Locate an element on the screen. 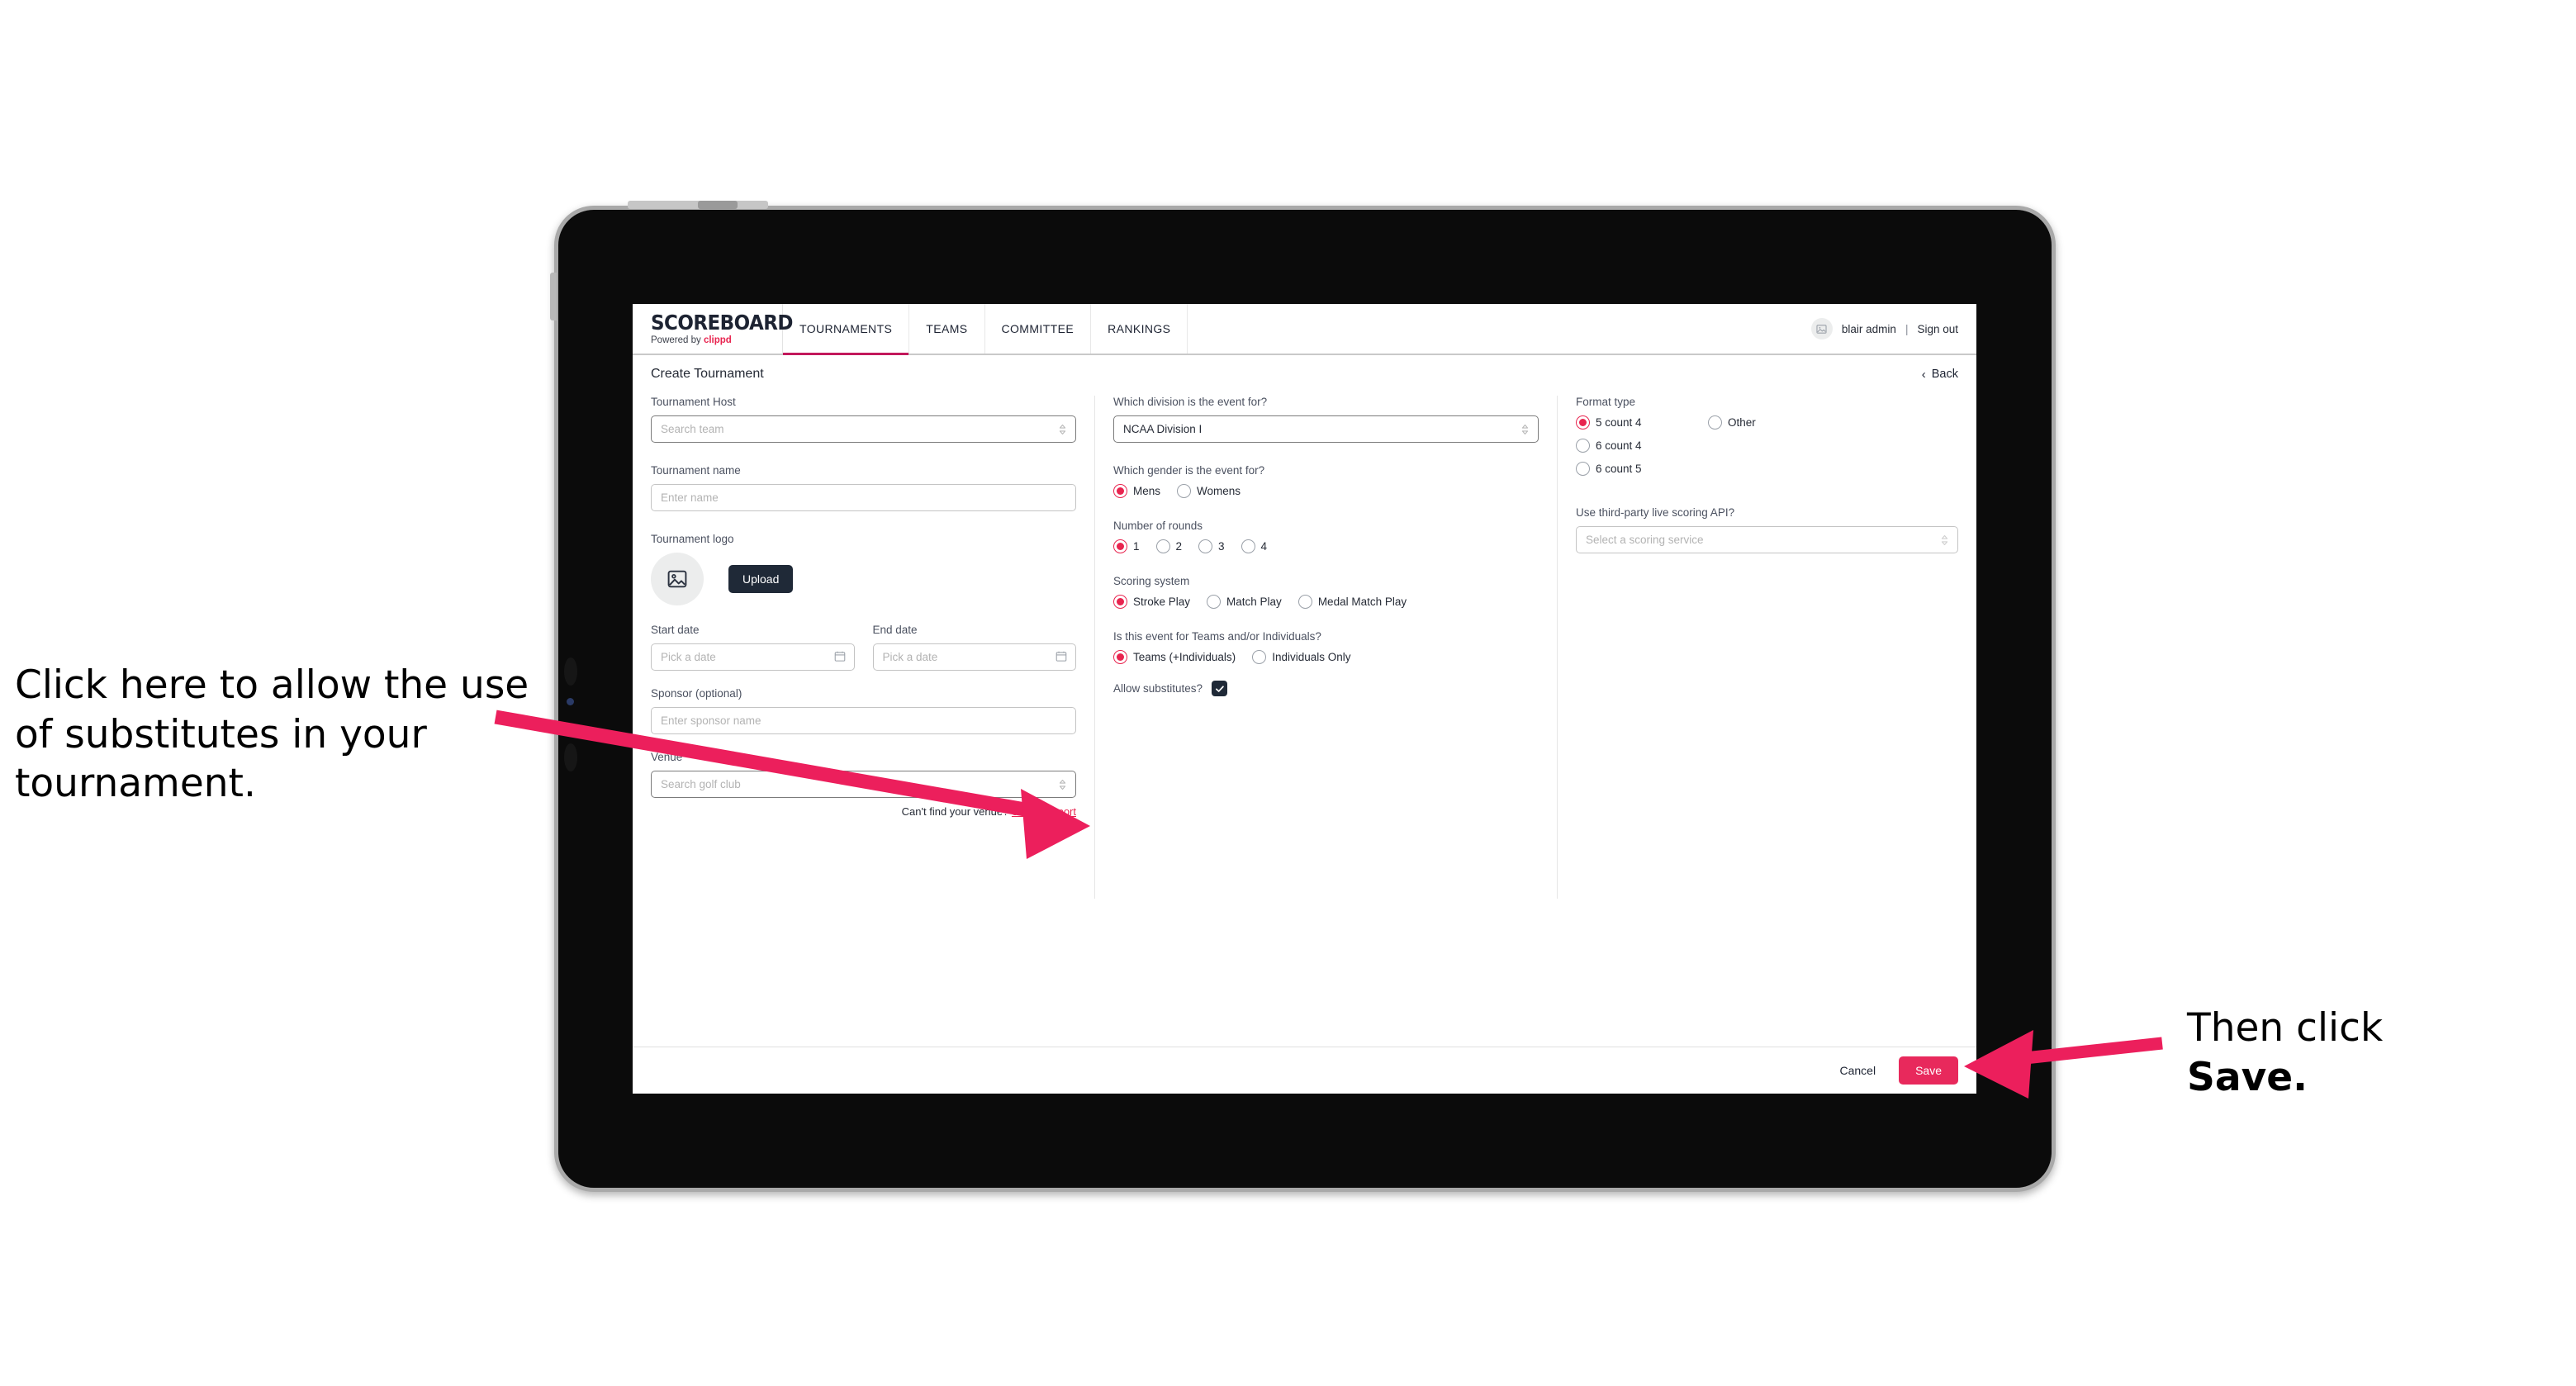 This screenshot has width=2576, height=1386. teams-option-teams-individuals-label: Teams (+Individuals) is located at coordinates (1184, 657).